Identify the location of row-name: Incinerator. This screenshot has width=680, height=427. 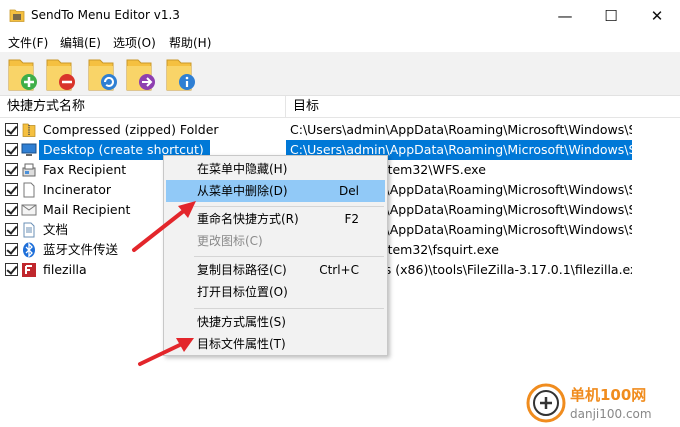
(77, 189).